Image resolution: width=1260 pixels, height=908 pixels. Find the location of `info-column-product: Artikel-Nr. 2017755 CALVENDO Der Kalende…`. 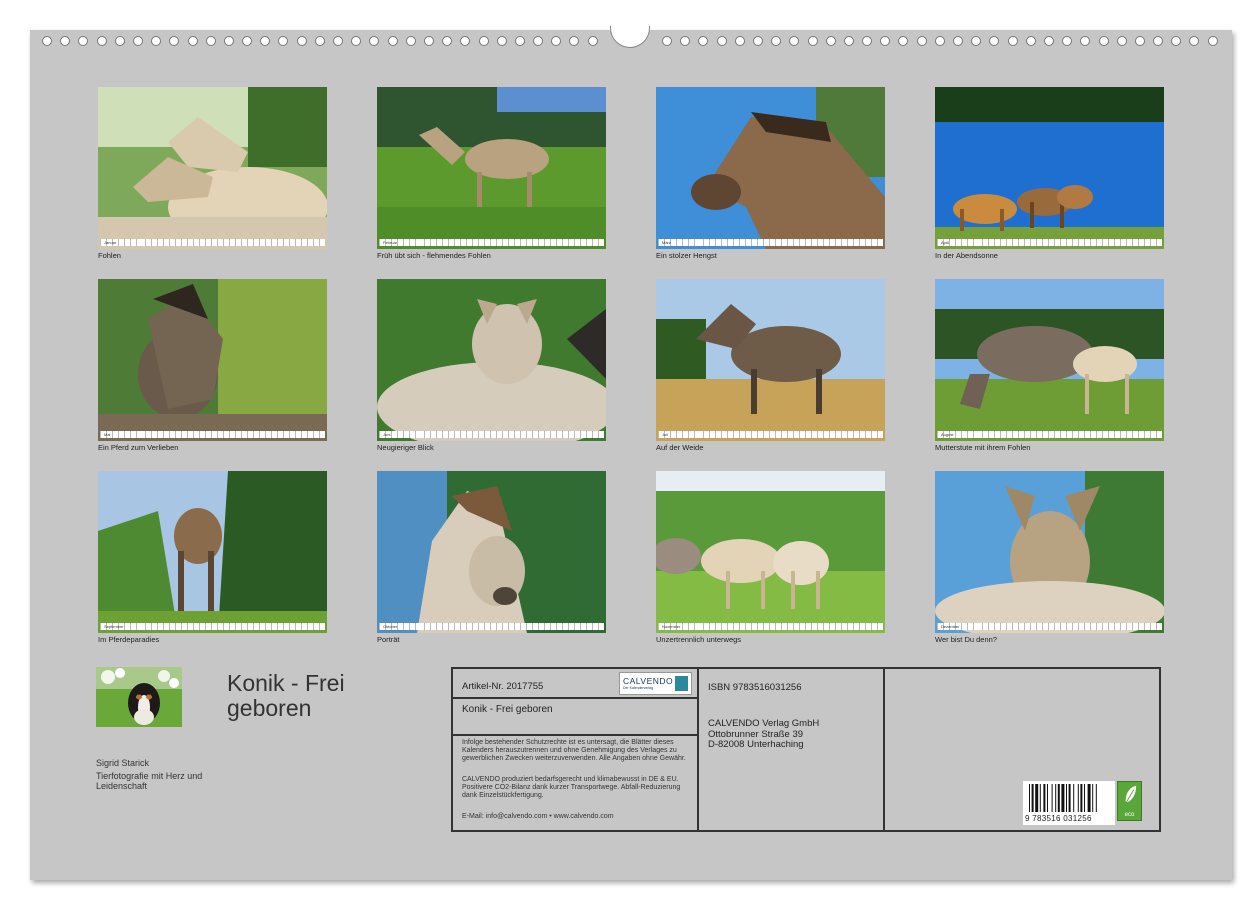

info-column-product: Artikel-Nr. 2017755 CALVENDO Der Kalende… is located at coordinates (576, 749).